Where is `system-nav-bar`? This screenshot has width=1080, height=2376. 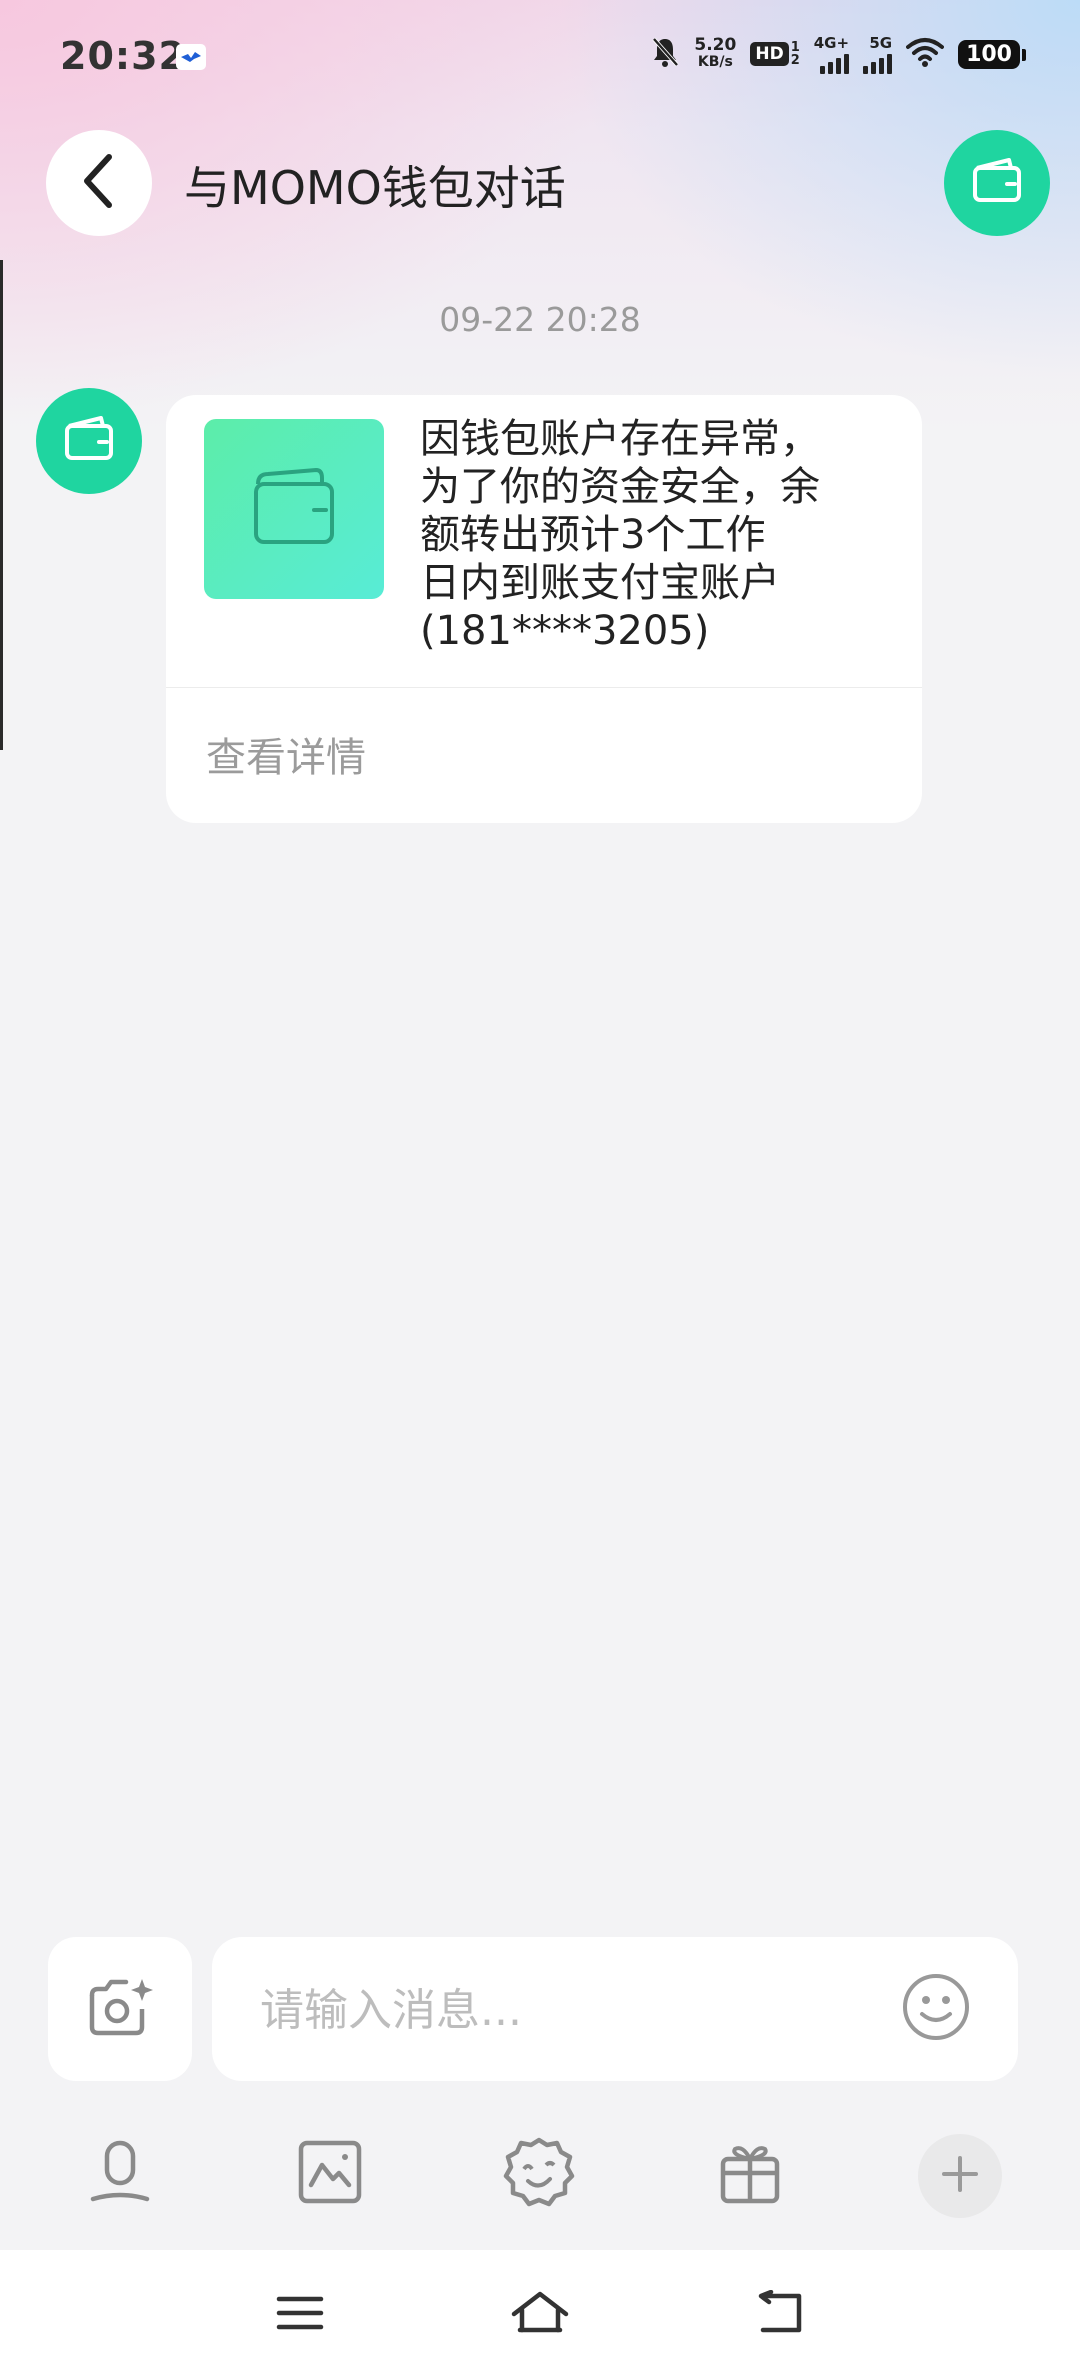 system-nav-bar is located at coordinates (540, 2313).